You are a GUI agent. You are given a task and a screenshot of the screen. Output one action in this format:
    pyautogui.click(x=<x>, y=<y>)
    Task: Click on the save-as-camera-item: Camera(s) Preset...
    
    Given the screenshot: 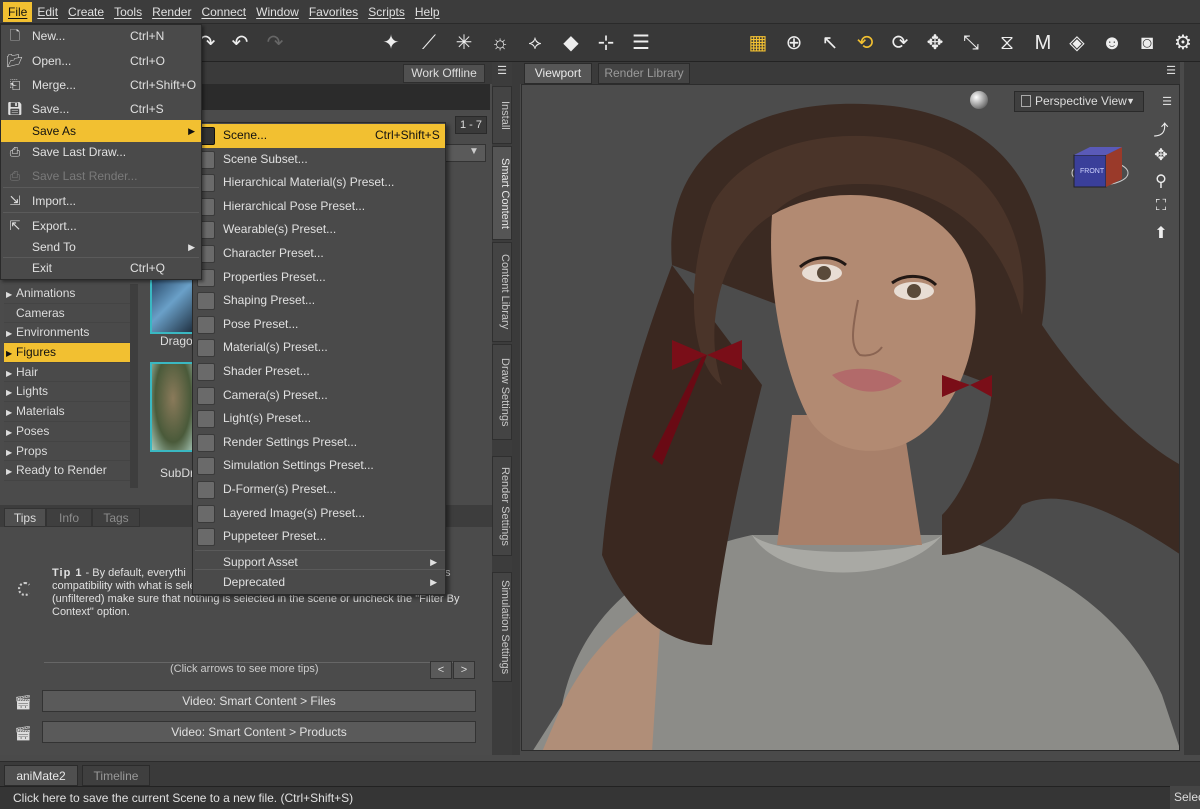 What is the action you would take?
    pyautogui.click(x=319, y=396)
    